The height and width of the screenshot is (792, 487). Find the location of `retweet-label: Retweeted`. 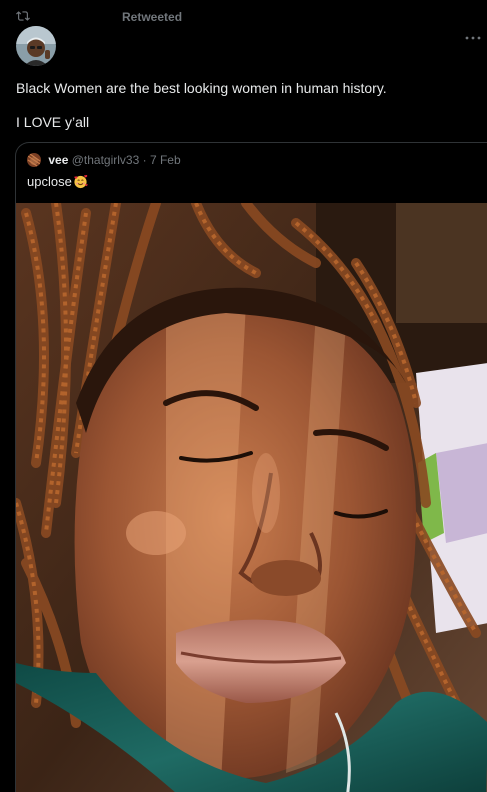

retweet-label: Retweeted is located at coordinates (152, 17).